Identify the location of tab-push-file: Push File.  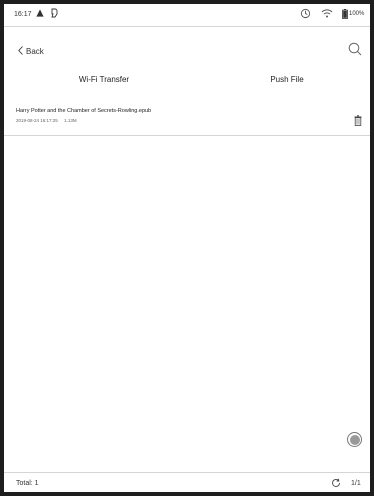
(287, 80).